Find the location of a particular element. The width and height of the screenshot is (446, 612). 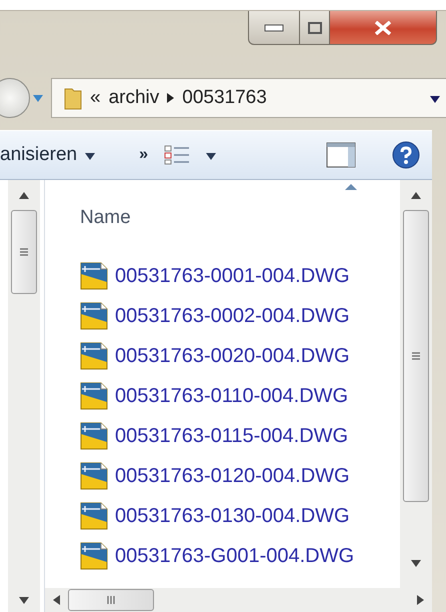

maximize-button is located at coordinates (315, 28).